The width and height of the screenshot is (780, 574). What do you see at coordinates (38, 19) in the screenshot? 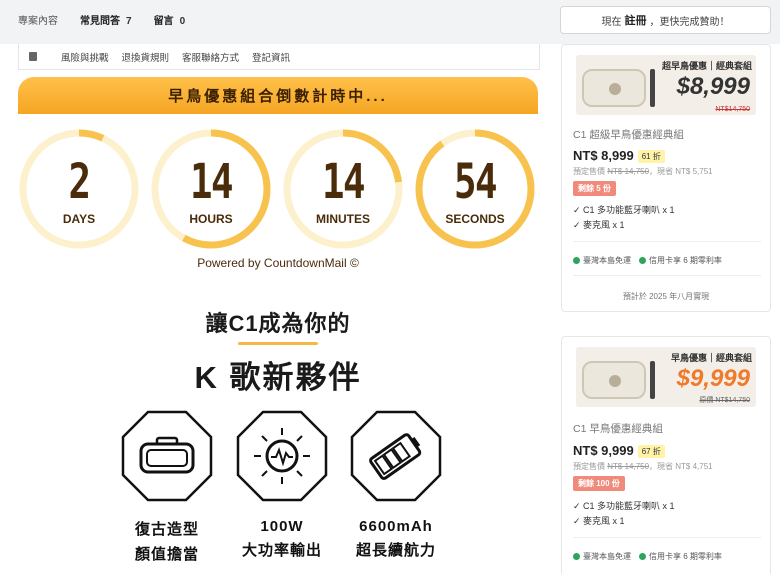
I see `tab-project-content: 專案內容` at bounding box center [38, 19].